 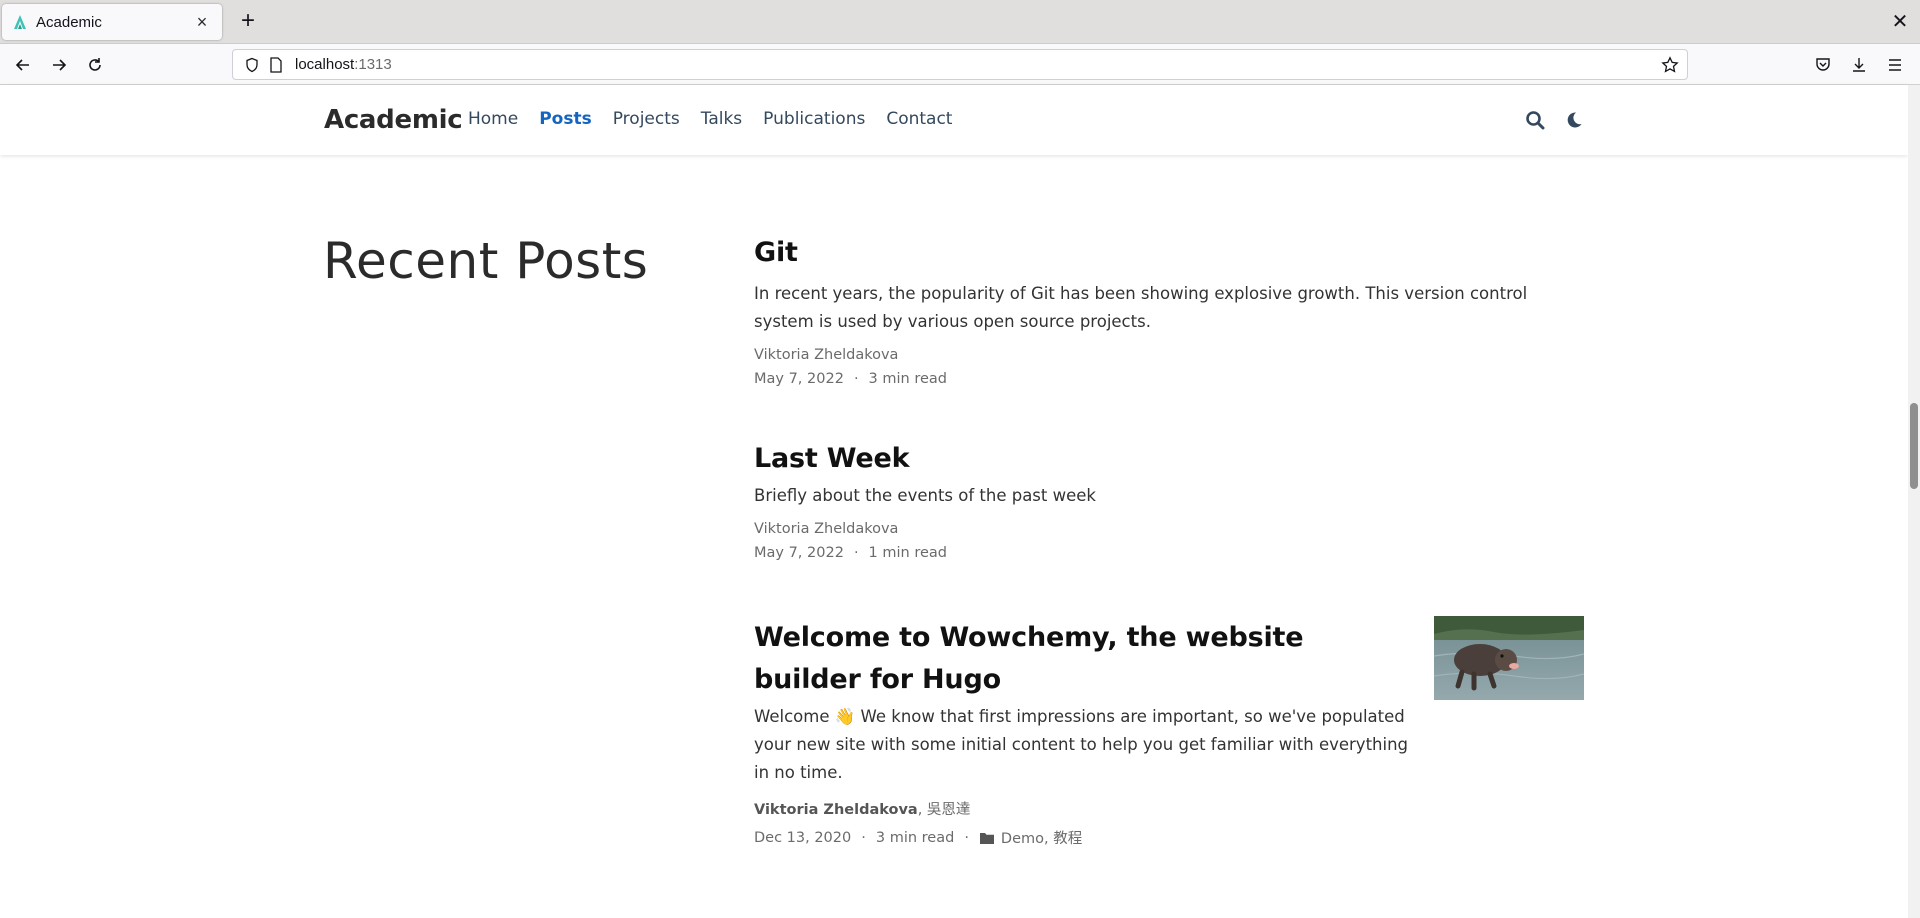 I want to click on nav-posts: Posts, so click(x=565, y=119).